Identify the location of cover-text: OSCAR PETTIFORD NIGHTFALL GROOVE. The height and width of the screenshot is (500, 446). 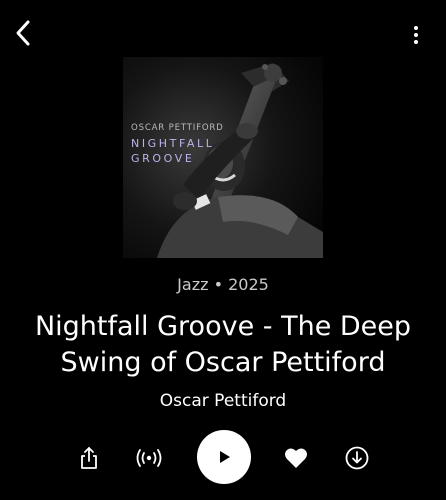
(181, 144).